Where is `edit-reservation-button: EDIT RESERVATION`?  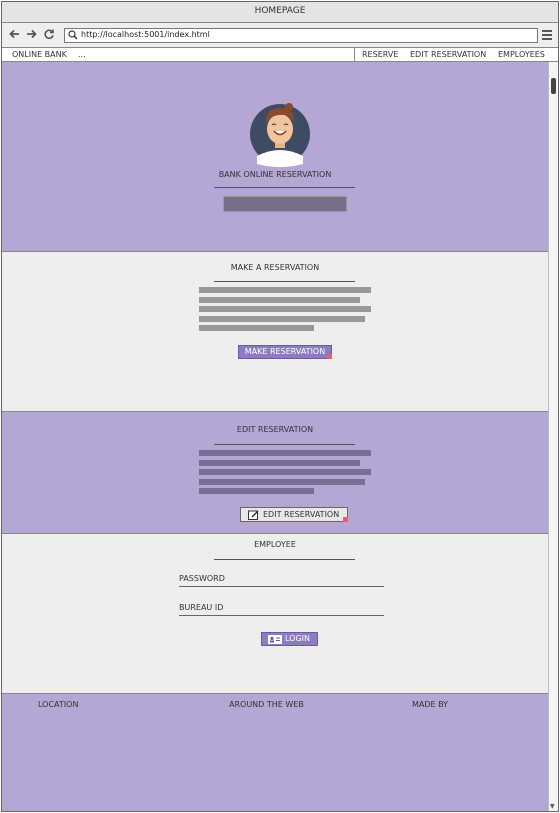 edit-reservation-button: EDIT RESERVATION is located at coordinates (294, 514).